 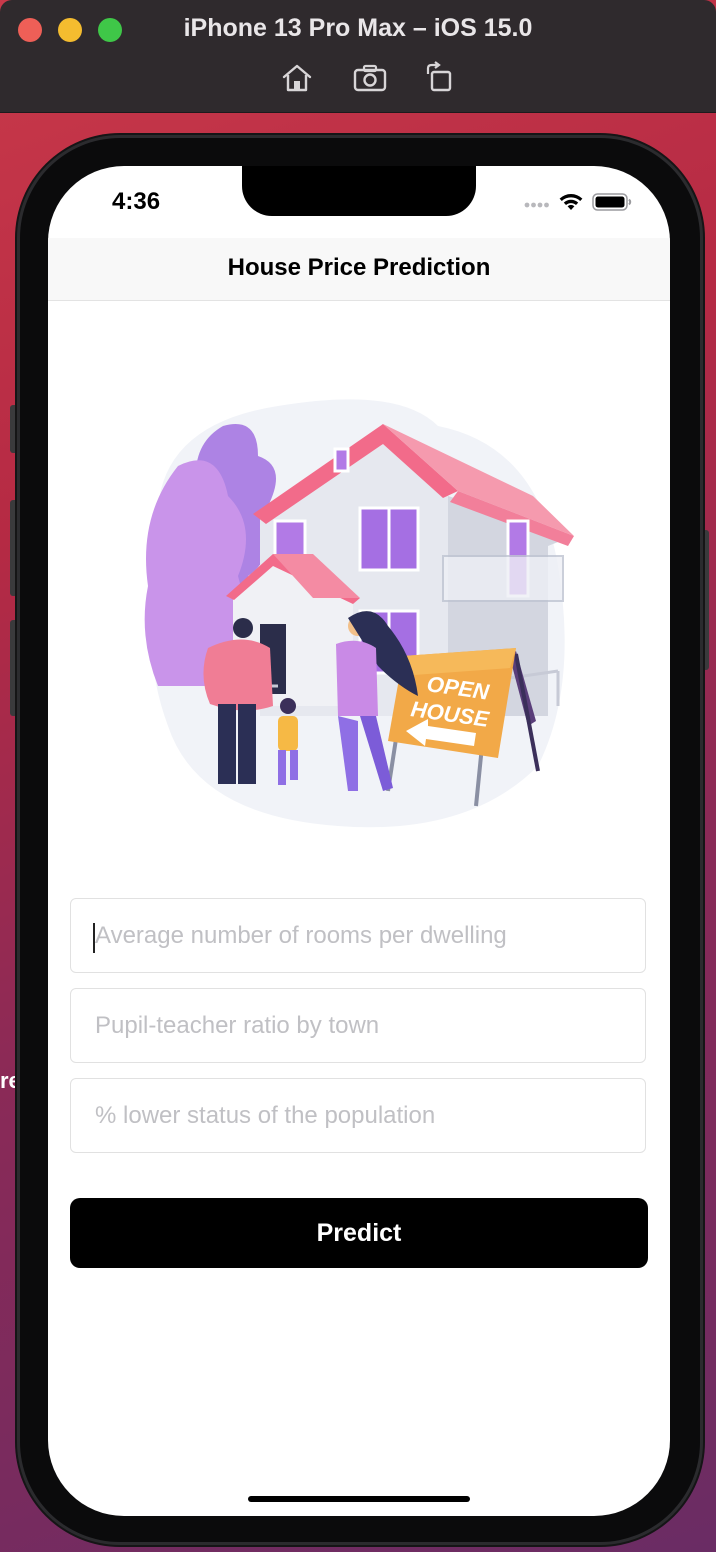 What do you see at coordinates (704, 600) in the screenshot?
I see `power-button` at bounding box center [704, 600].